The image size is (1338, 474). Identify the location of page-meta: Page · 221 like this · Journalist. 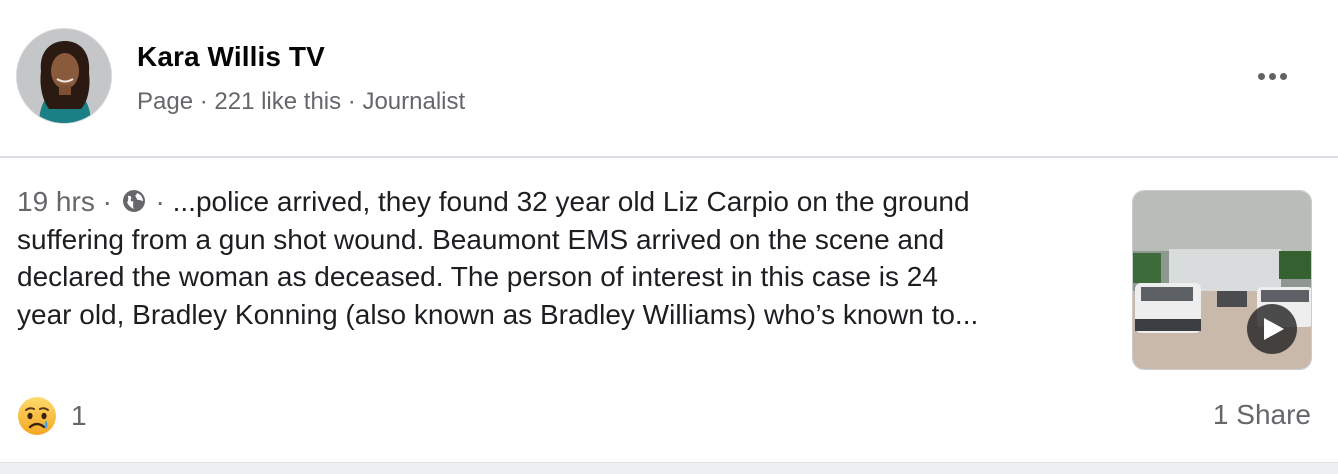
(301, 101).